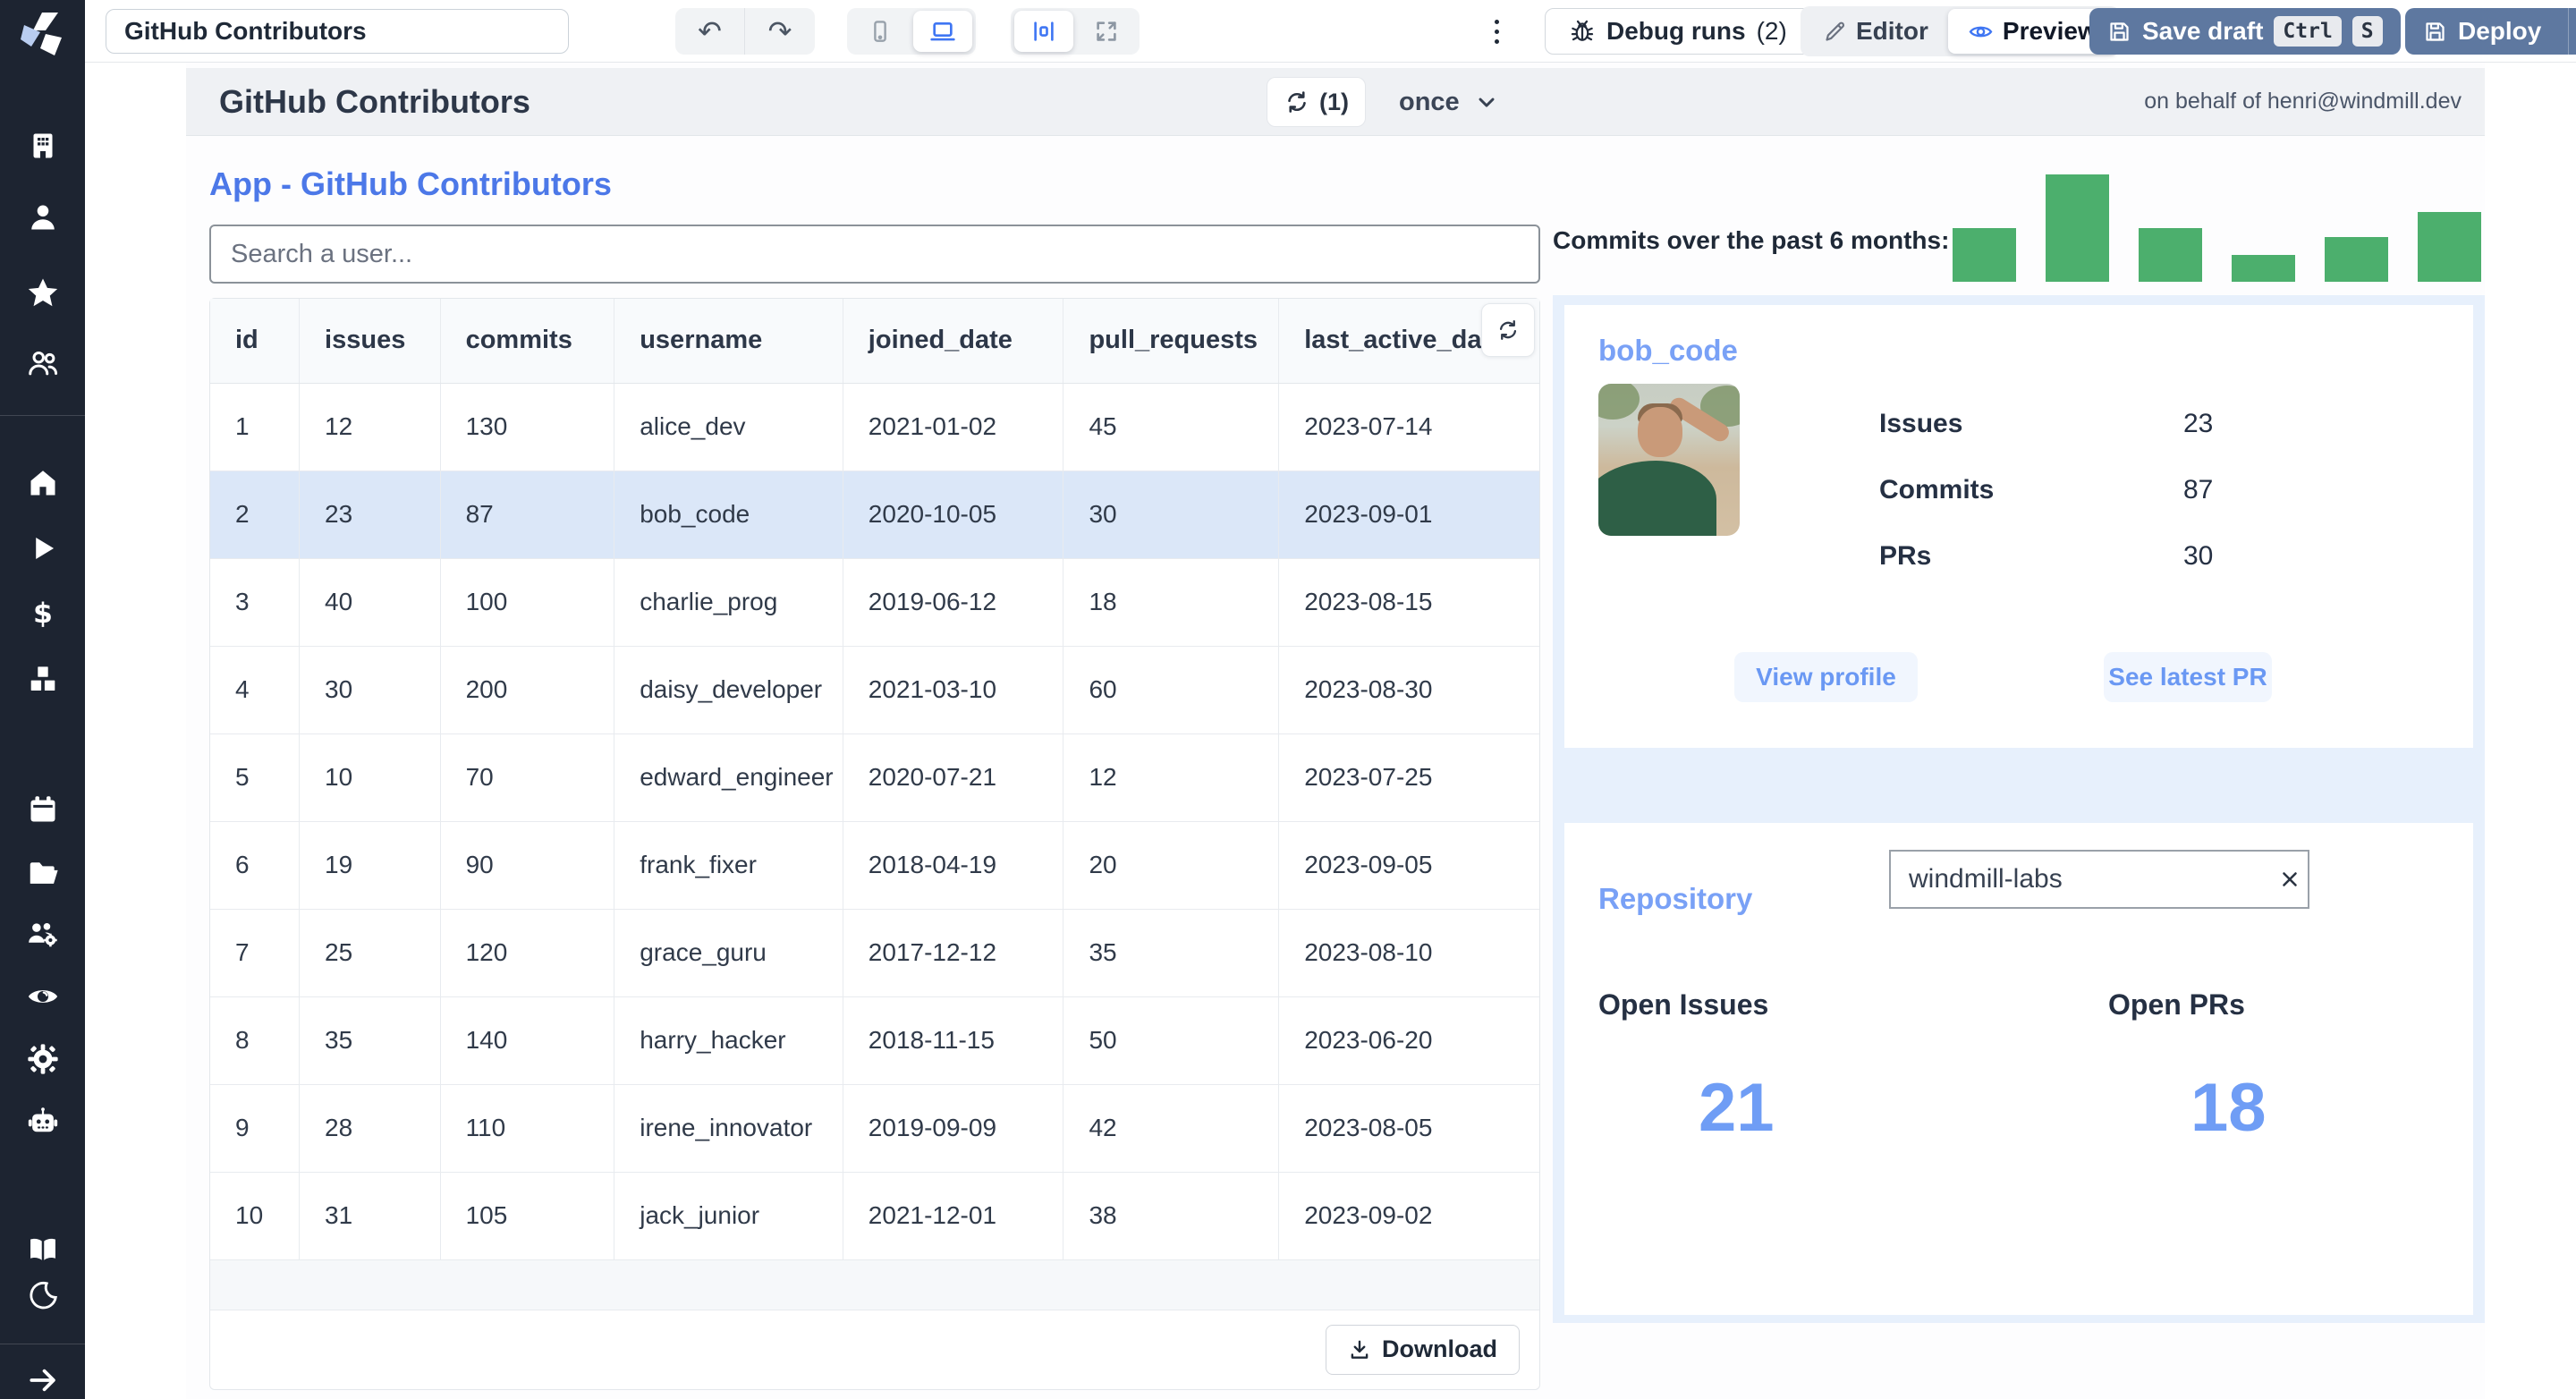 This screenshot has width=2576, height=1399. I want to click on table-row: 7 25 120 grace_guru 2017-12-12 35 2023-08-10, so click(874, 953).